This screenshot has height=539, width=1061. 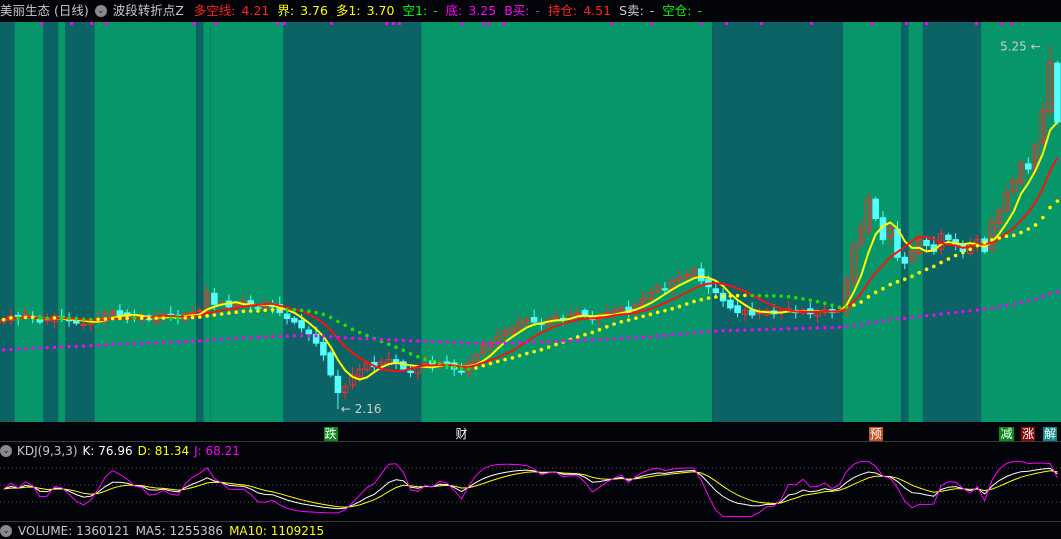 I want to click on kdj-chart, so click(x=530, y=490).